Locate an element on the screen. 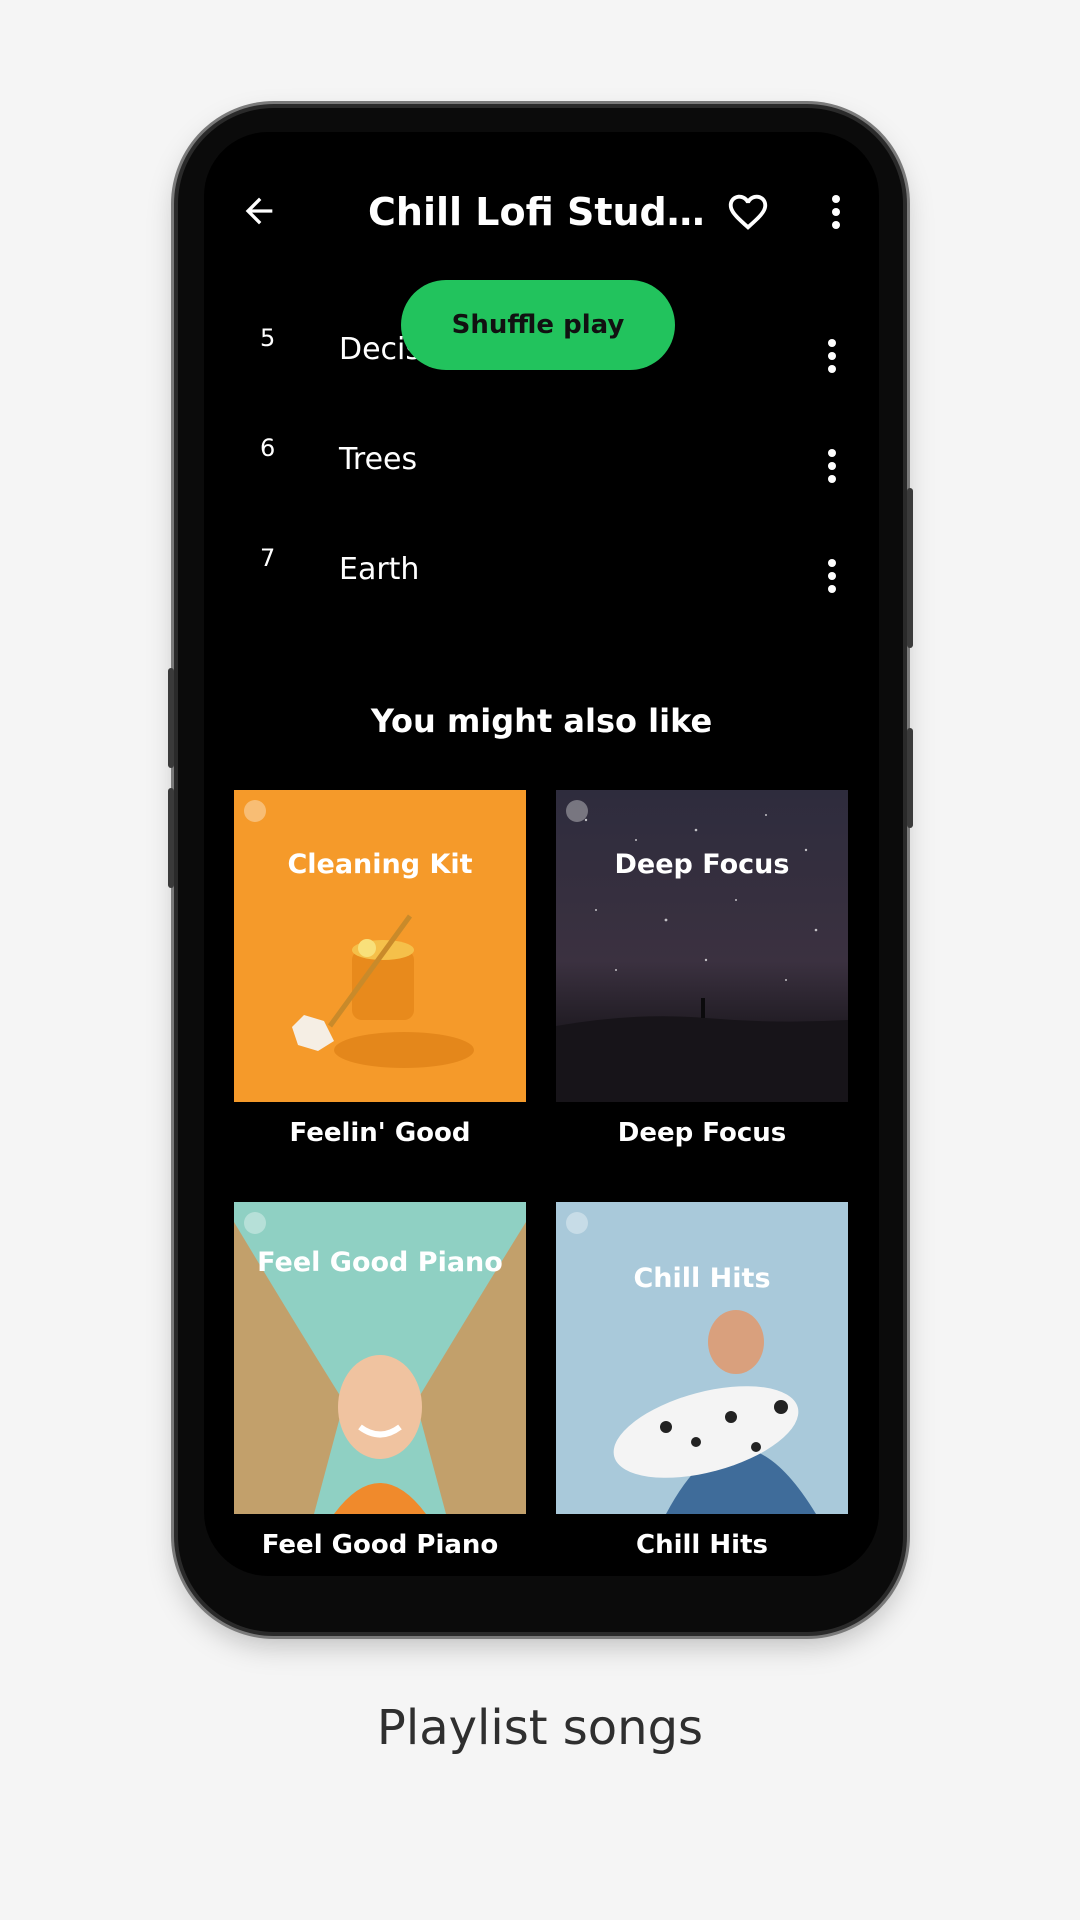 The image size is (1080, 1920). back-button is located at coordinates (259, 211).